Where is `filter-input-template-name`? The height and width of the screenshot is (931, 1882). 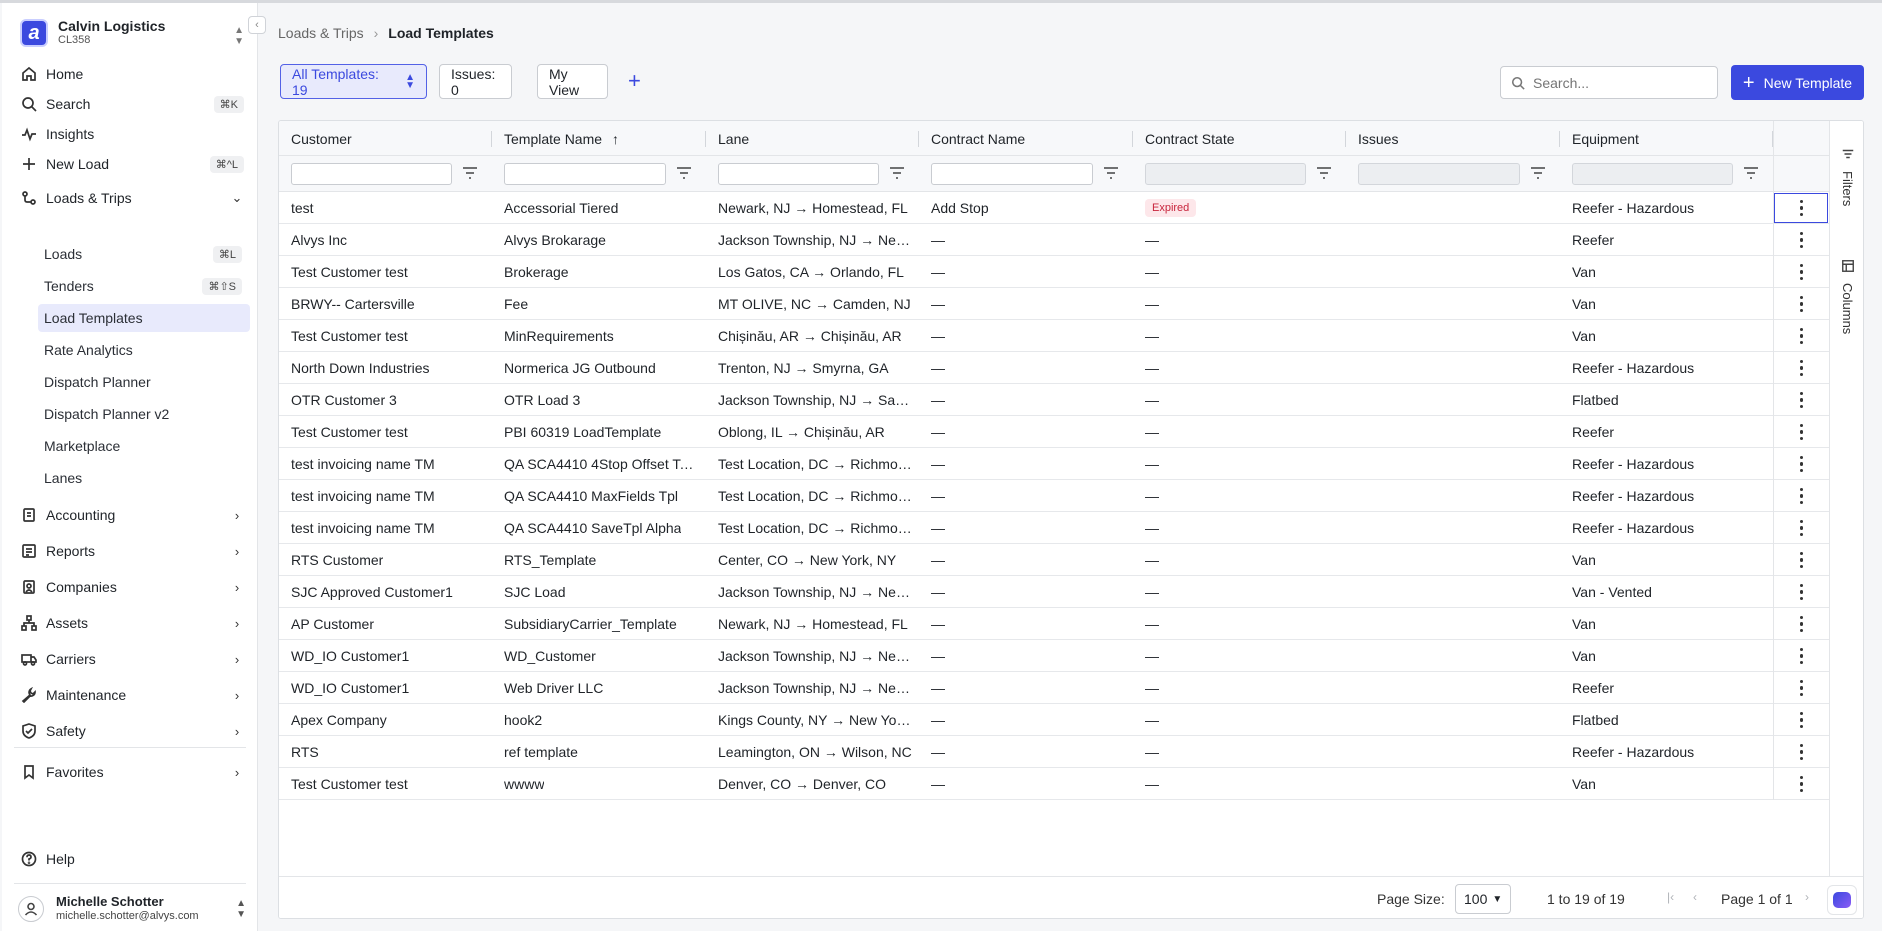
filter-input-template-name is located at coordinates (585, 174).